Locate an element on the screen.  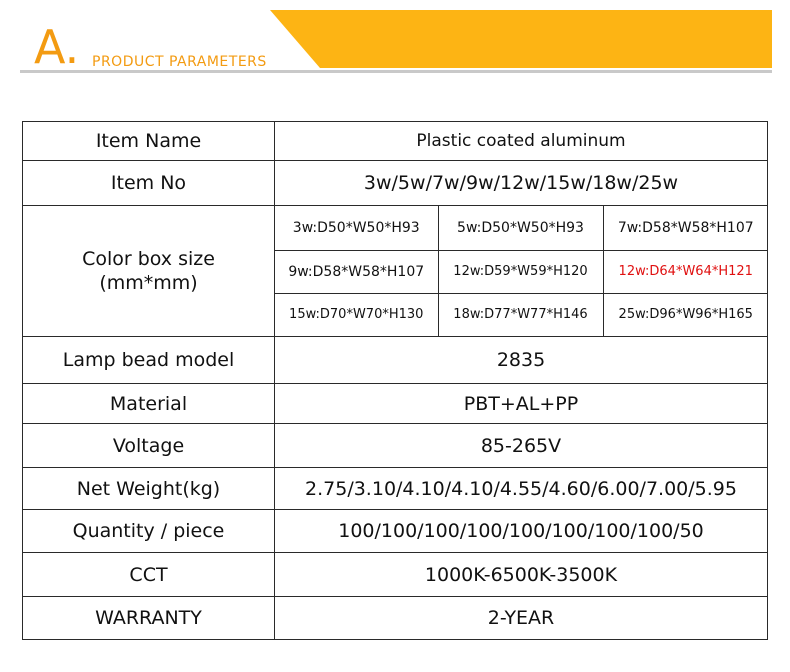
table-row-warranty: WARRANTY 2-YEAR is located at coordinates (395, 618).